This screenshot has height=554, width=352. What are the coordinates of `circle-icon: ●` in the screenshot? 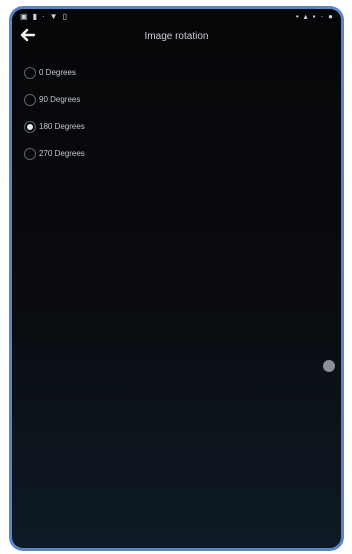 It's located at (330, 16).